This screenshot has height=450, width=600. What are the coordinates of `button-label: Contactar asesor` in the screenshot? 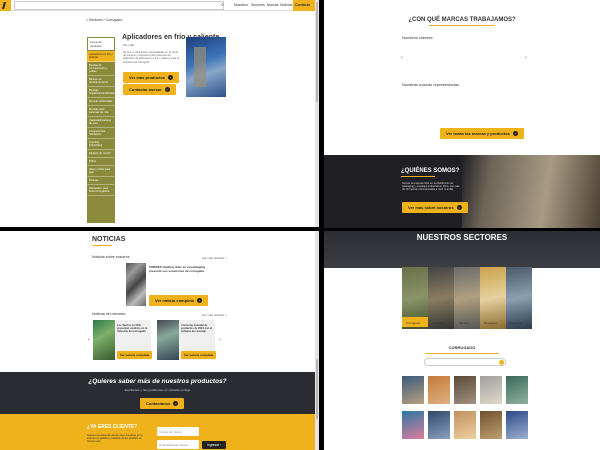 It's located at (145, 89).